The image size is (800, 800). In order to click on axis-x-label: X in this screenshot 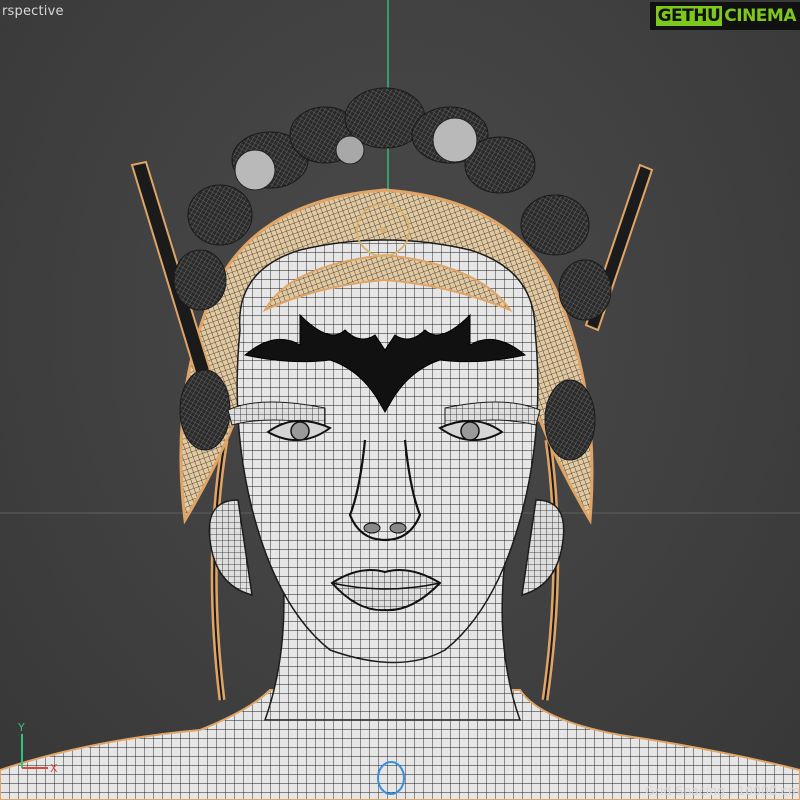, I will do `click(54, 768)`.